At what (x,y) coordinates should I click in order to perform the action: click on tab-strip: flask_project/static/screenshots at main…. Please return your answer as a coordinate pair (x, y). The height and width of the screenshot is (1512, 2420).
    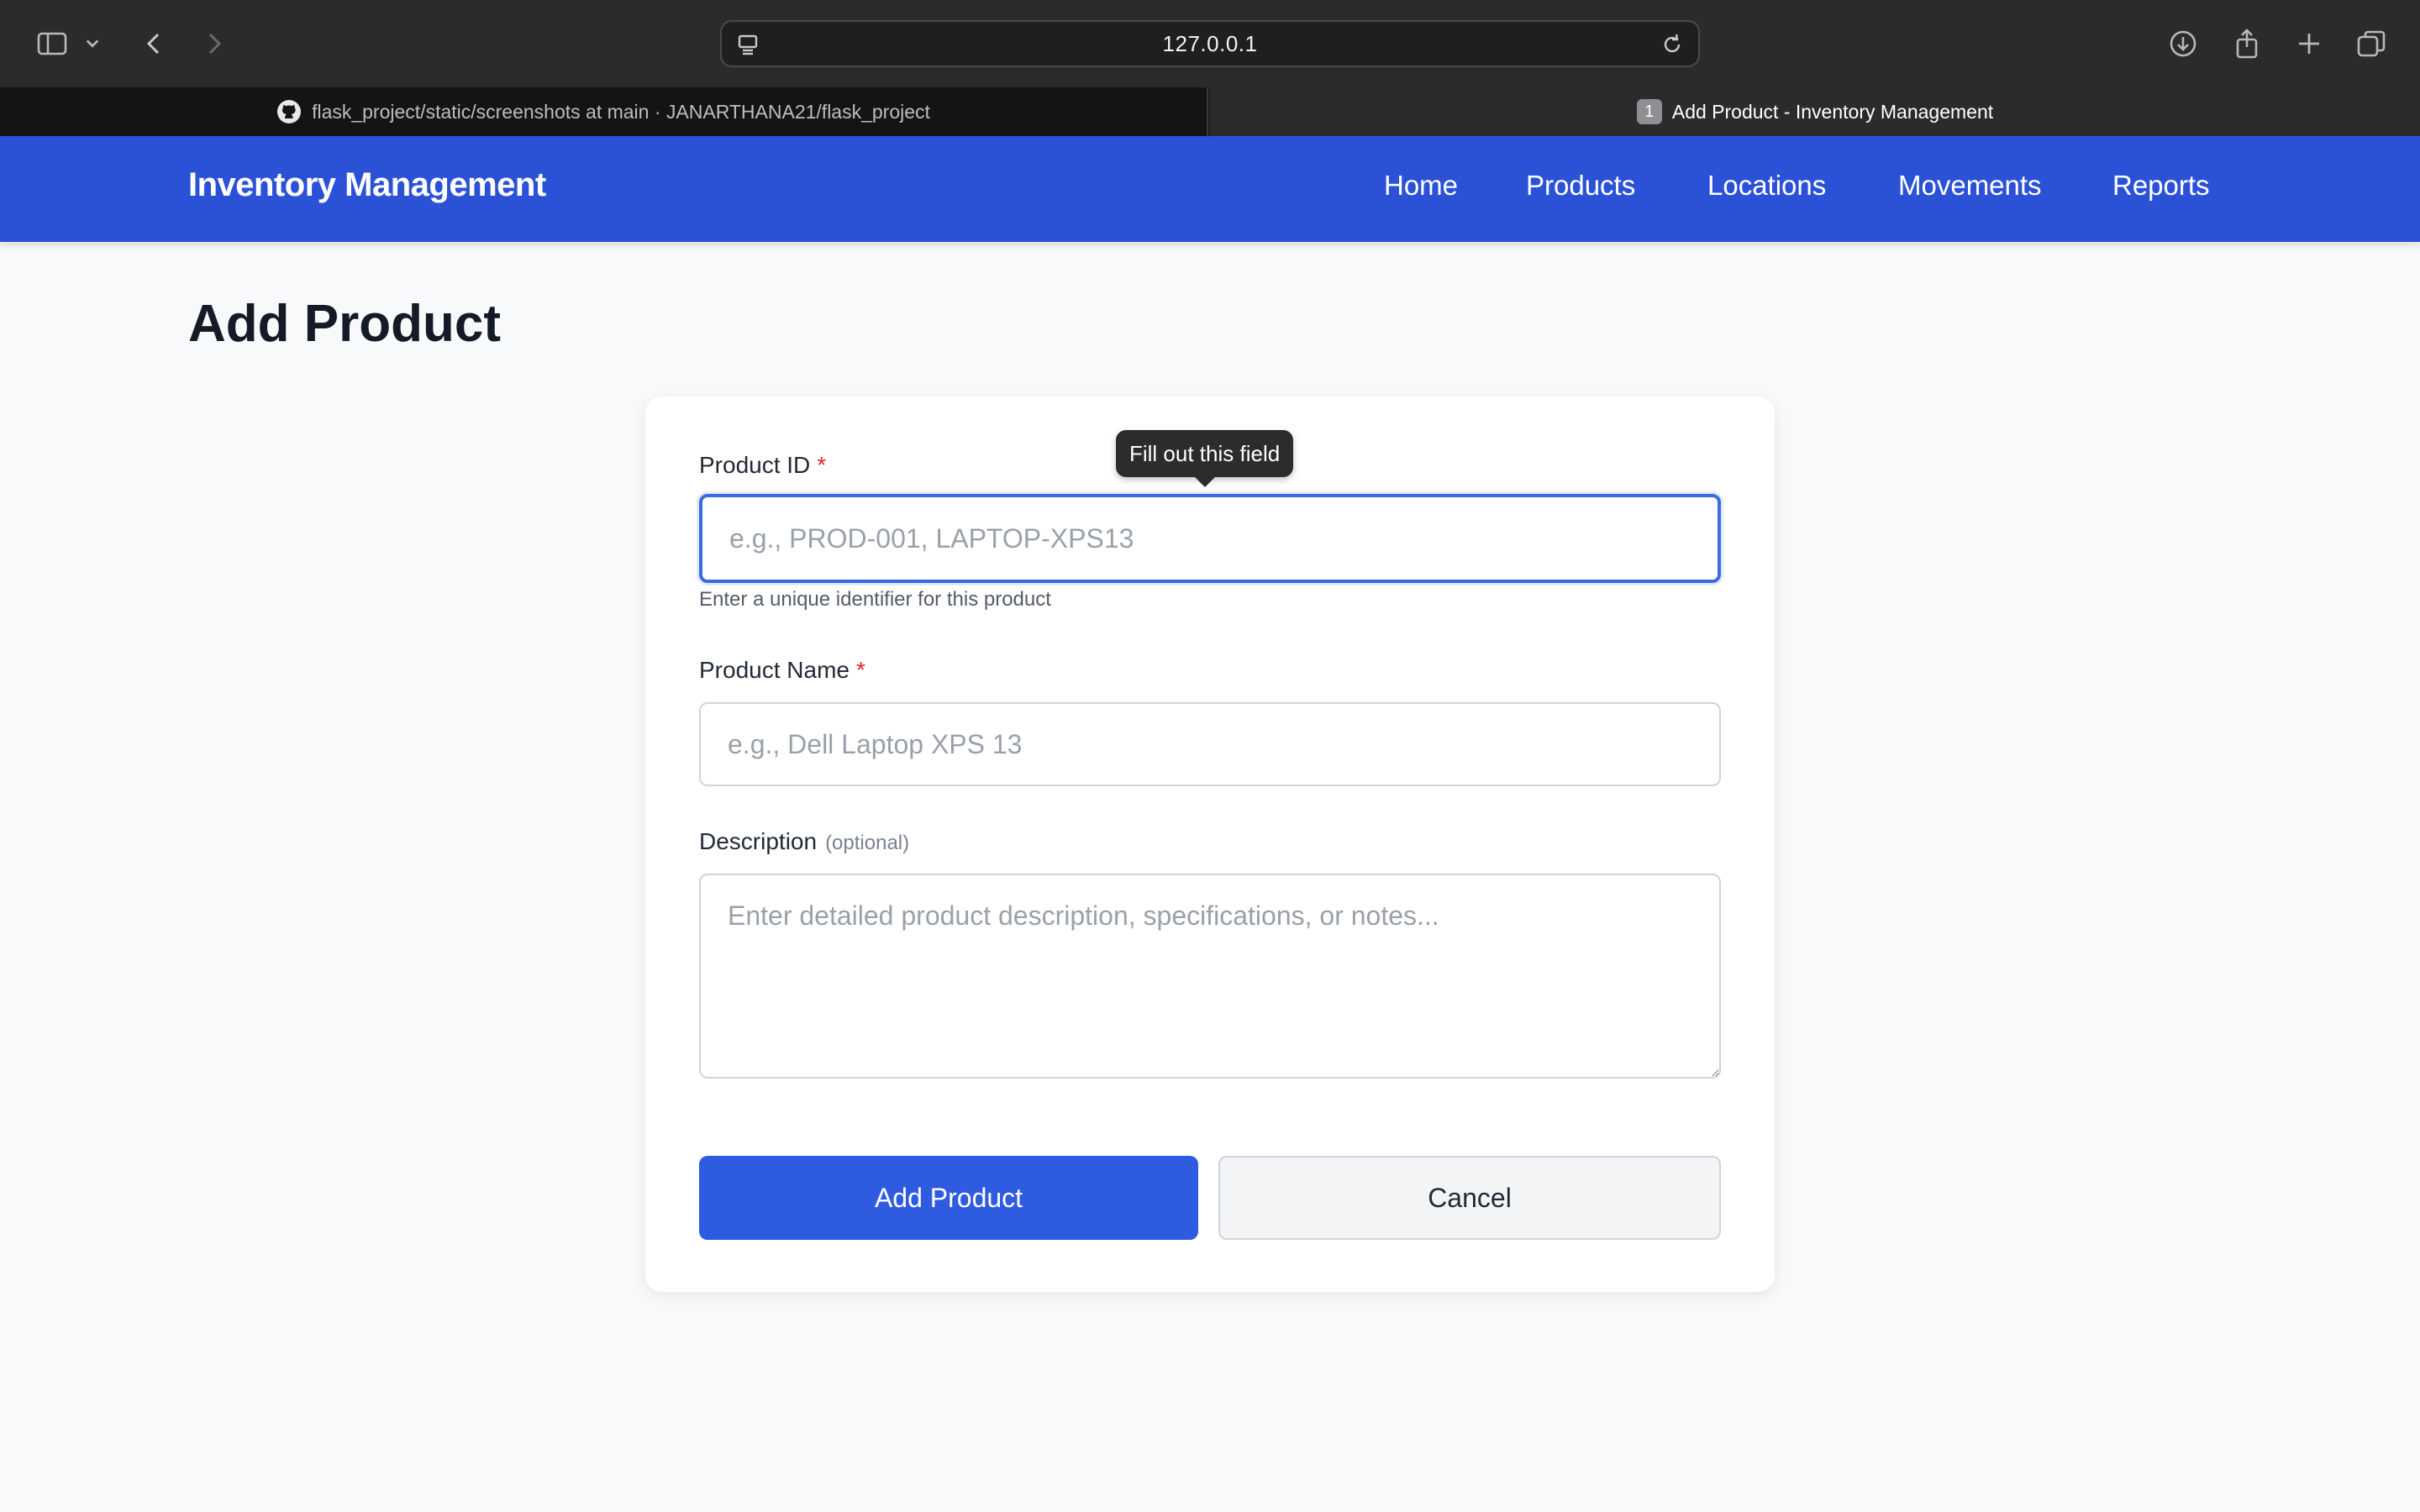
    Looking at the image, I should click on (1210, 111).